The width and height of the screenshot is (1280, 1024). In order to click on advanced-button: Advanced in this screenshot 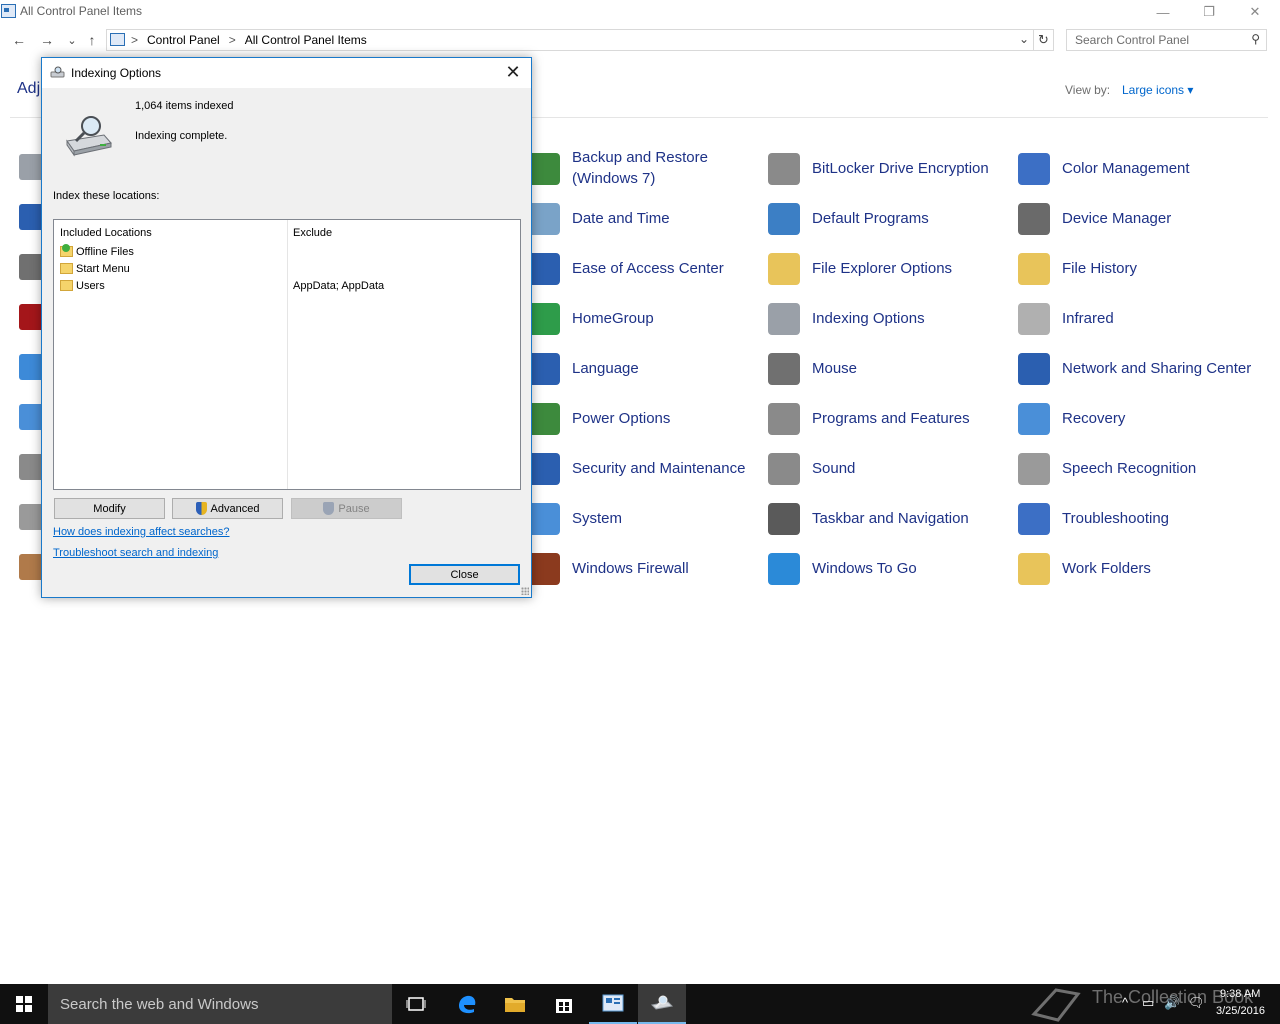, I will do `click(227, 508)`.